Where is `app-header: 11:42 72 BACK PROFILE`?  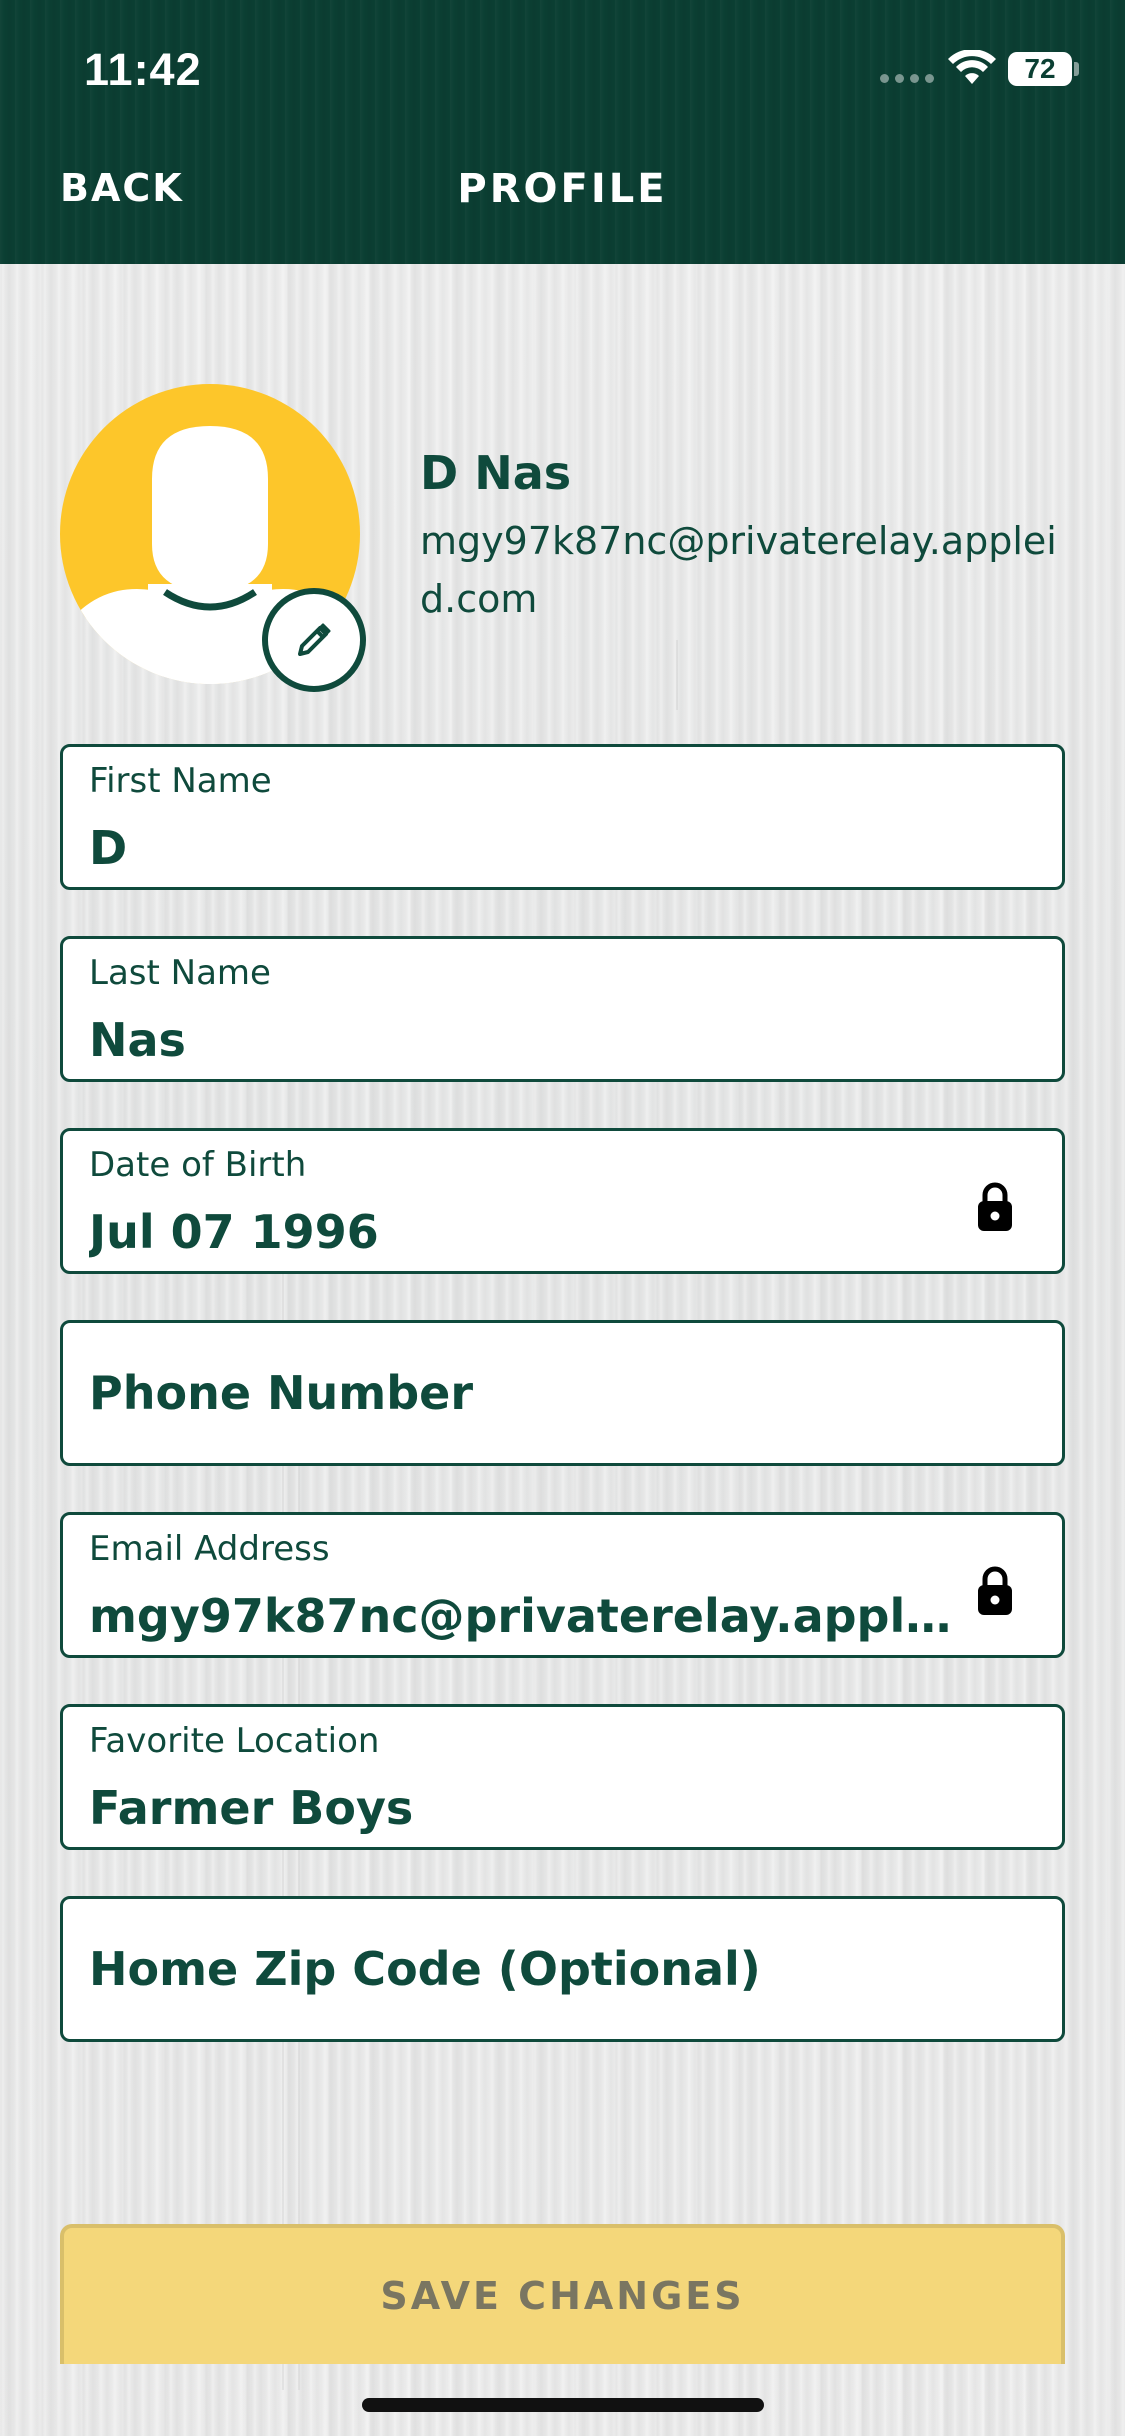
app-header: 11:42 72 BACK PROFILE is located at coordinates (562, 132).